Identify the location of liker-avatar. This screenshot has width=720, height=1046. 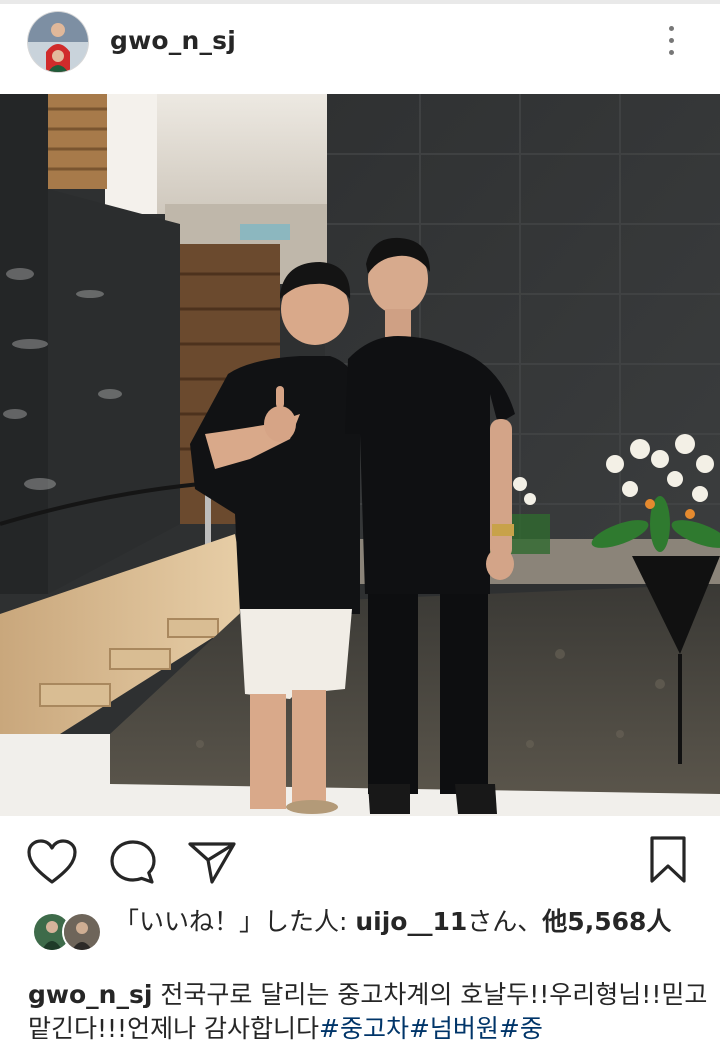
(82, 932).